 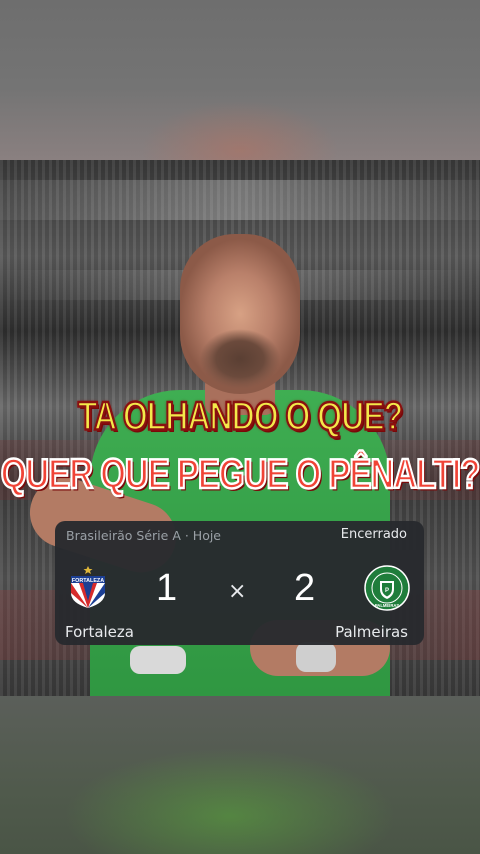 What do you see at coordinates (88, 581) in the screenshot?
I see `fortaleza-crest-text: FORTALEZA` at bounding box center [88, 581].